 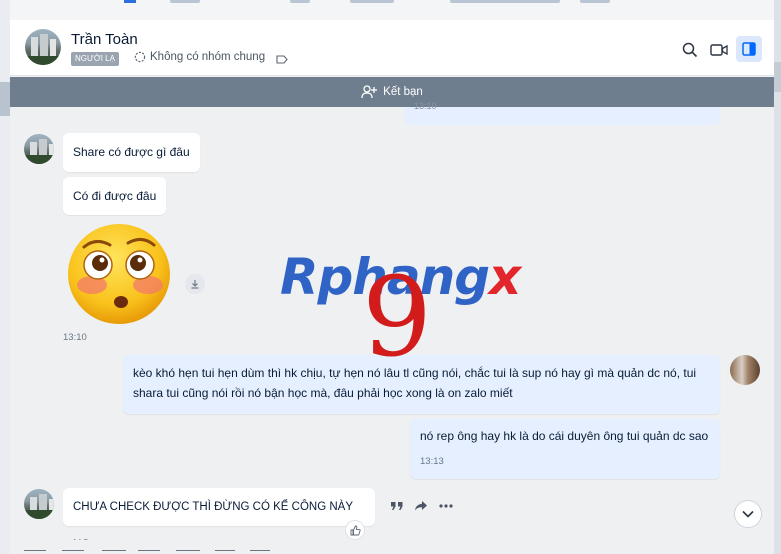 I want to click on video-call-icon, so click(x=719, y=50).